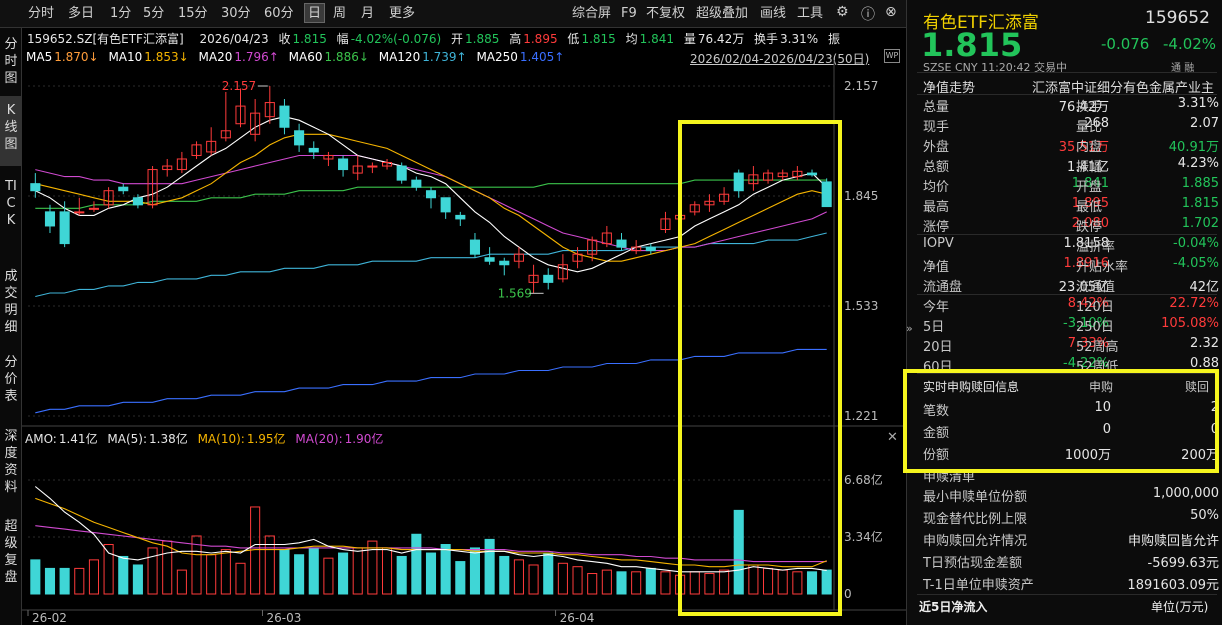  What do you see at coordinates (120, 14) in the screenshot?
I see `tab-1min: 1分` at bounding box center [120, 14].